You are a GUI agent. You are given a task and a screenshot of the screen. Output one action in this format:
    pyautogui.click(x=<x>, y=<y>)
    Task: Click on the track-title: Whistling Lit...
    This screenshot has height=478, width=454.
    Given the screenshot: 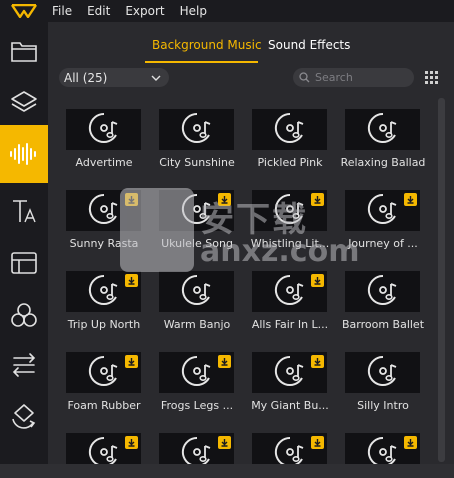 What is the action you would take?
    pyautogui.click(x=290, y=243)
    